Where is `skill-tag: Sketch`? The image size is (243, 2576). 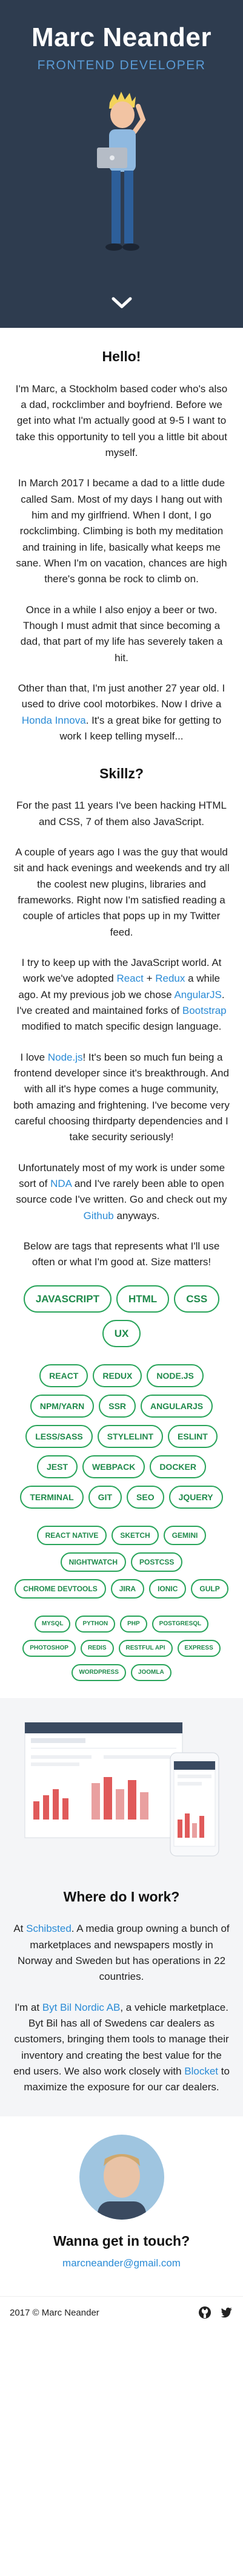 skill-tag: Sketch is located at coordinates (135, 1535).